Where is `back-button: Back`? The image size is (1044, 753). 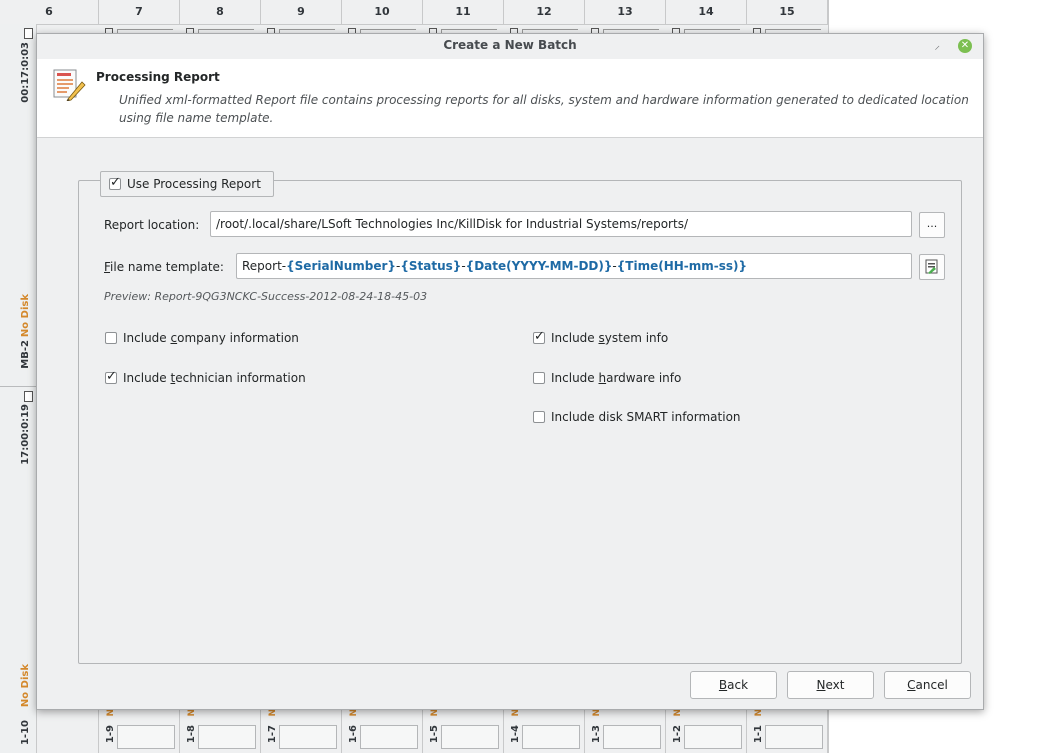
back-button: Back is located at coordinates (733, 685).